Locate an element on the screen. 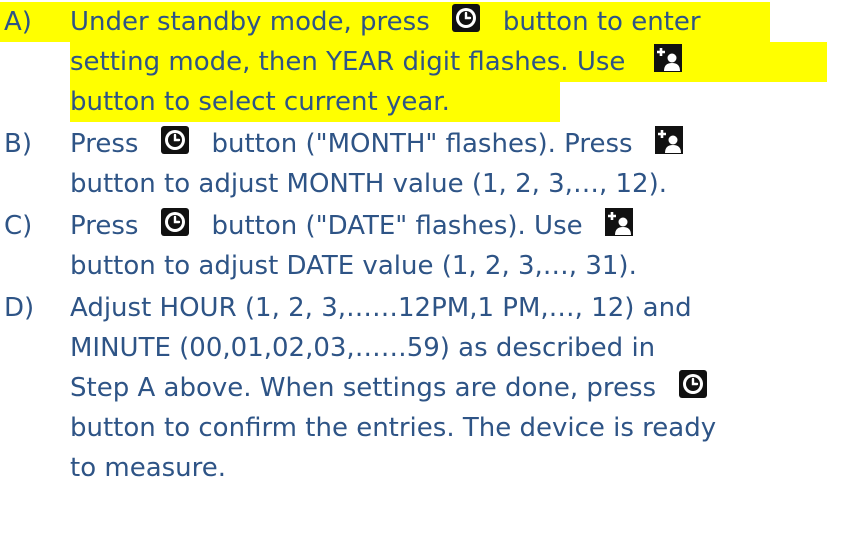  step-b-line-1: Press button ("MONTH" flashes). Press is located at coordinates (377, 144).